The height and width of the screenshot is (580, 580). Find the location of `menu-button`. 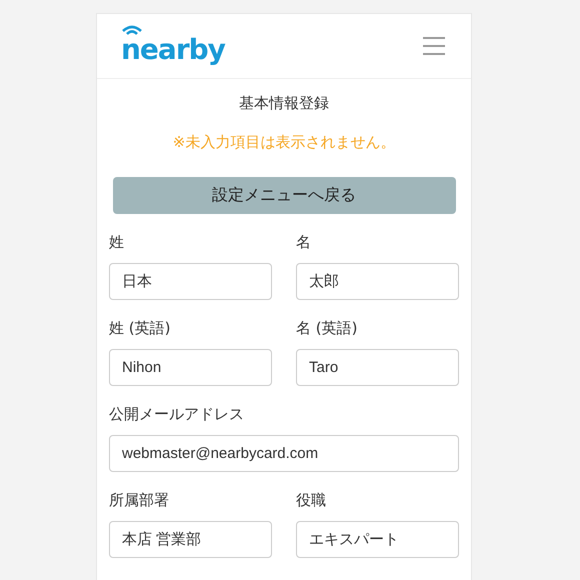

menu-button is located at coordinates (434, 46).